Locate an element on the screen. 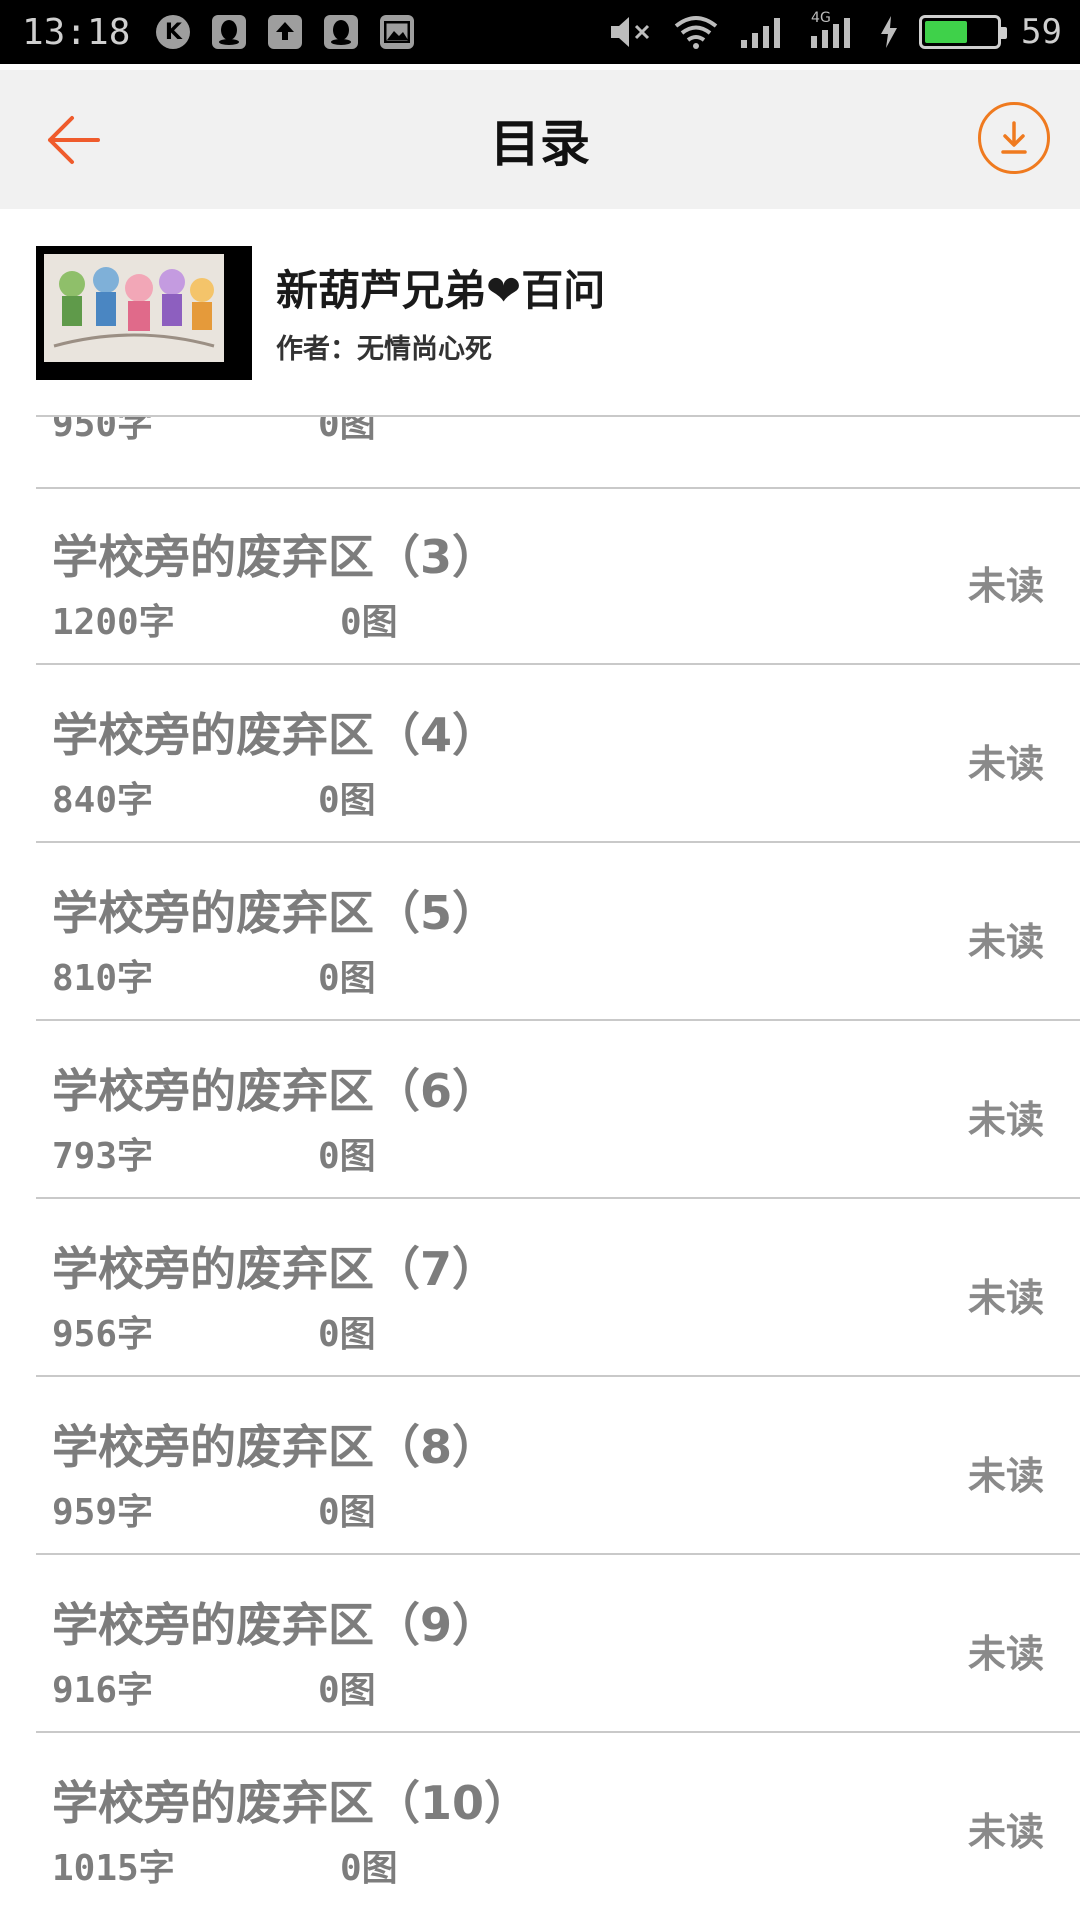 The image size is (1080, 1920). chapter-word-count: 793字 is located at coordinates (103, 1156).